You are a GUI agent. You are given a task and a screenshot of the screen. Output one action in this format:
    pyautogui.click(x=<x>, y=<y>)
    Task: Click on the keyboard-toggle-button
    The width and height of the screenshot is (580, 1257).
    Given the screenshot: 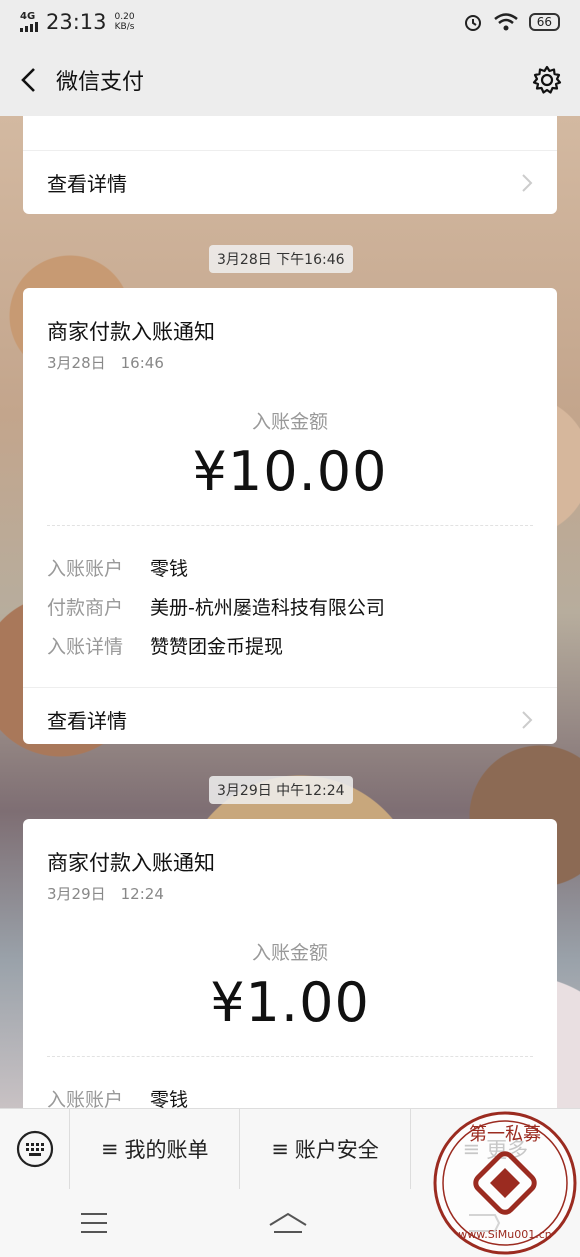 What is the action you would take?
    pyautogui.click(x=35, y=1149)
    